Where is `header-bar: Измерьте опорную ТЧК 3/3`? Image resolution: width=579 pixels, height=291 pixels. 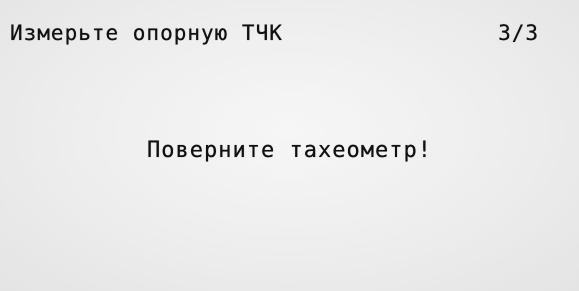 header-bar: Измерьте опорную ТЧК 3/3 is located at coordinates (274, 33).